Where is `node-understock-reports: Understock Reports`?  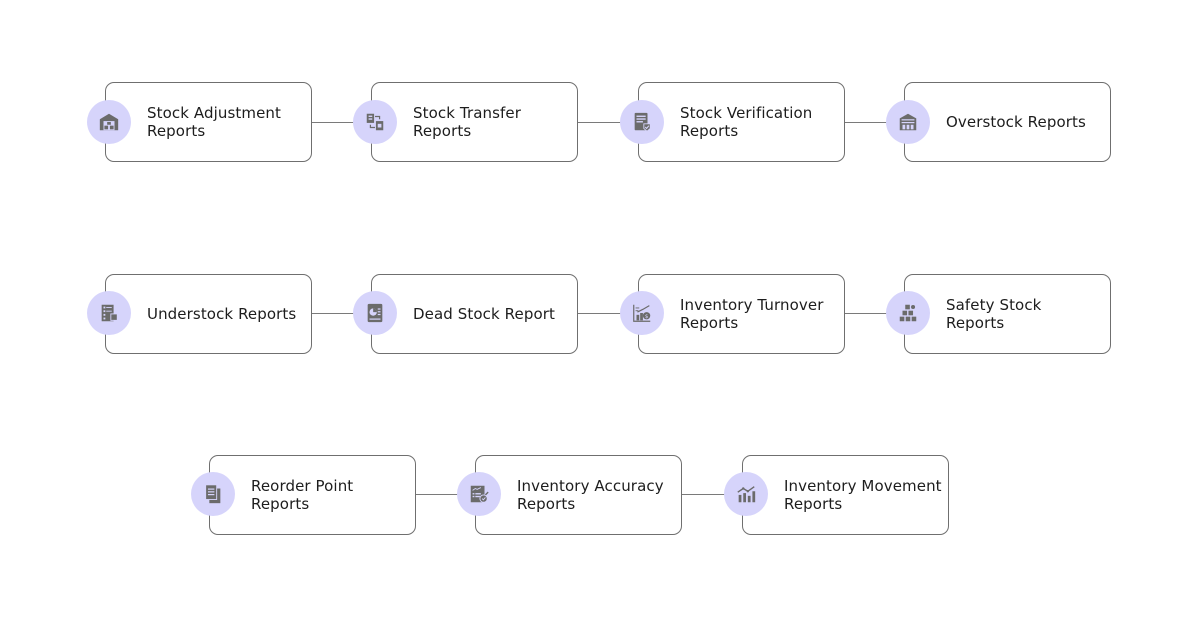
node-understock-reports: Understock Reports is located at coordinates (208, 314).